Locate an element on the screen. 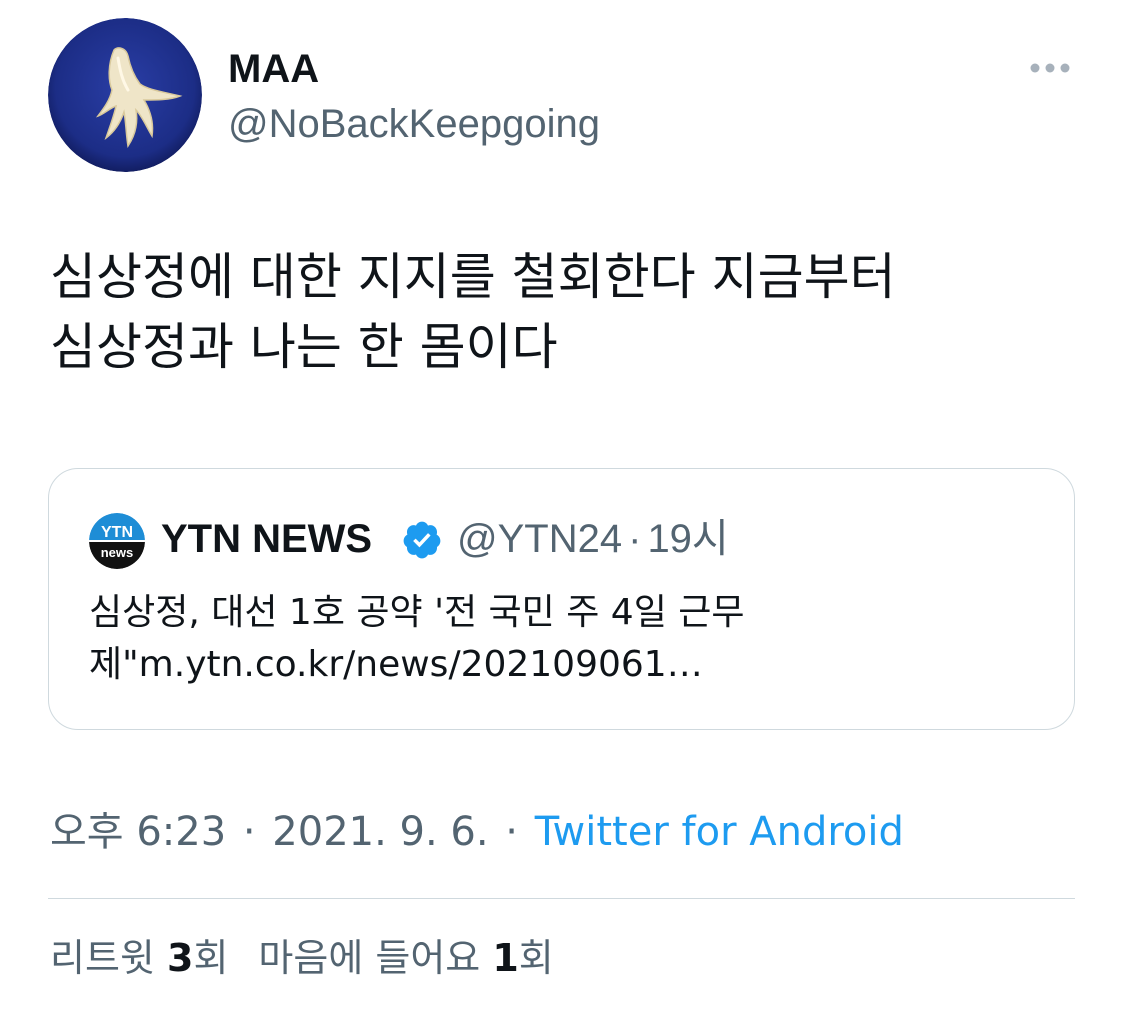 Image resolution: width=1125 pixels, height=1014 pixels. more-options-button is located at coordinates (1050, 68).